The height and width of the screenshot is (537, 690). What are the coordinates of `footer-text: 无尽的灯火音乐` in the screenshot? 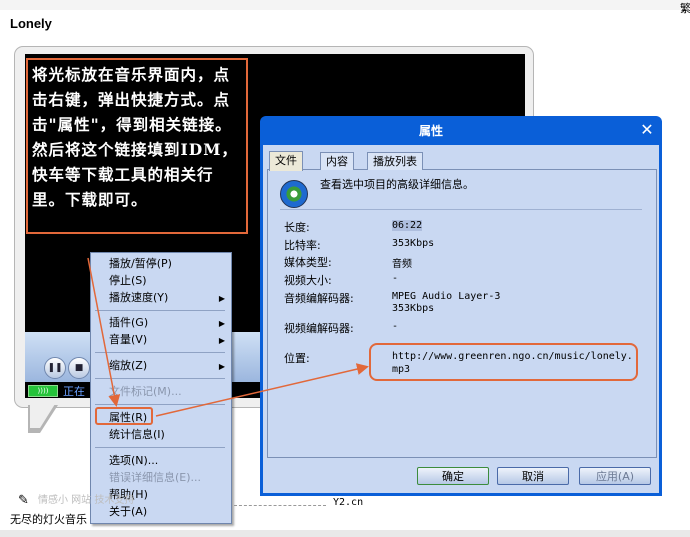 It's located at (48, 519).